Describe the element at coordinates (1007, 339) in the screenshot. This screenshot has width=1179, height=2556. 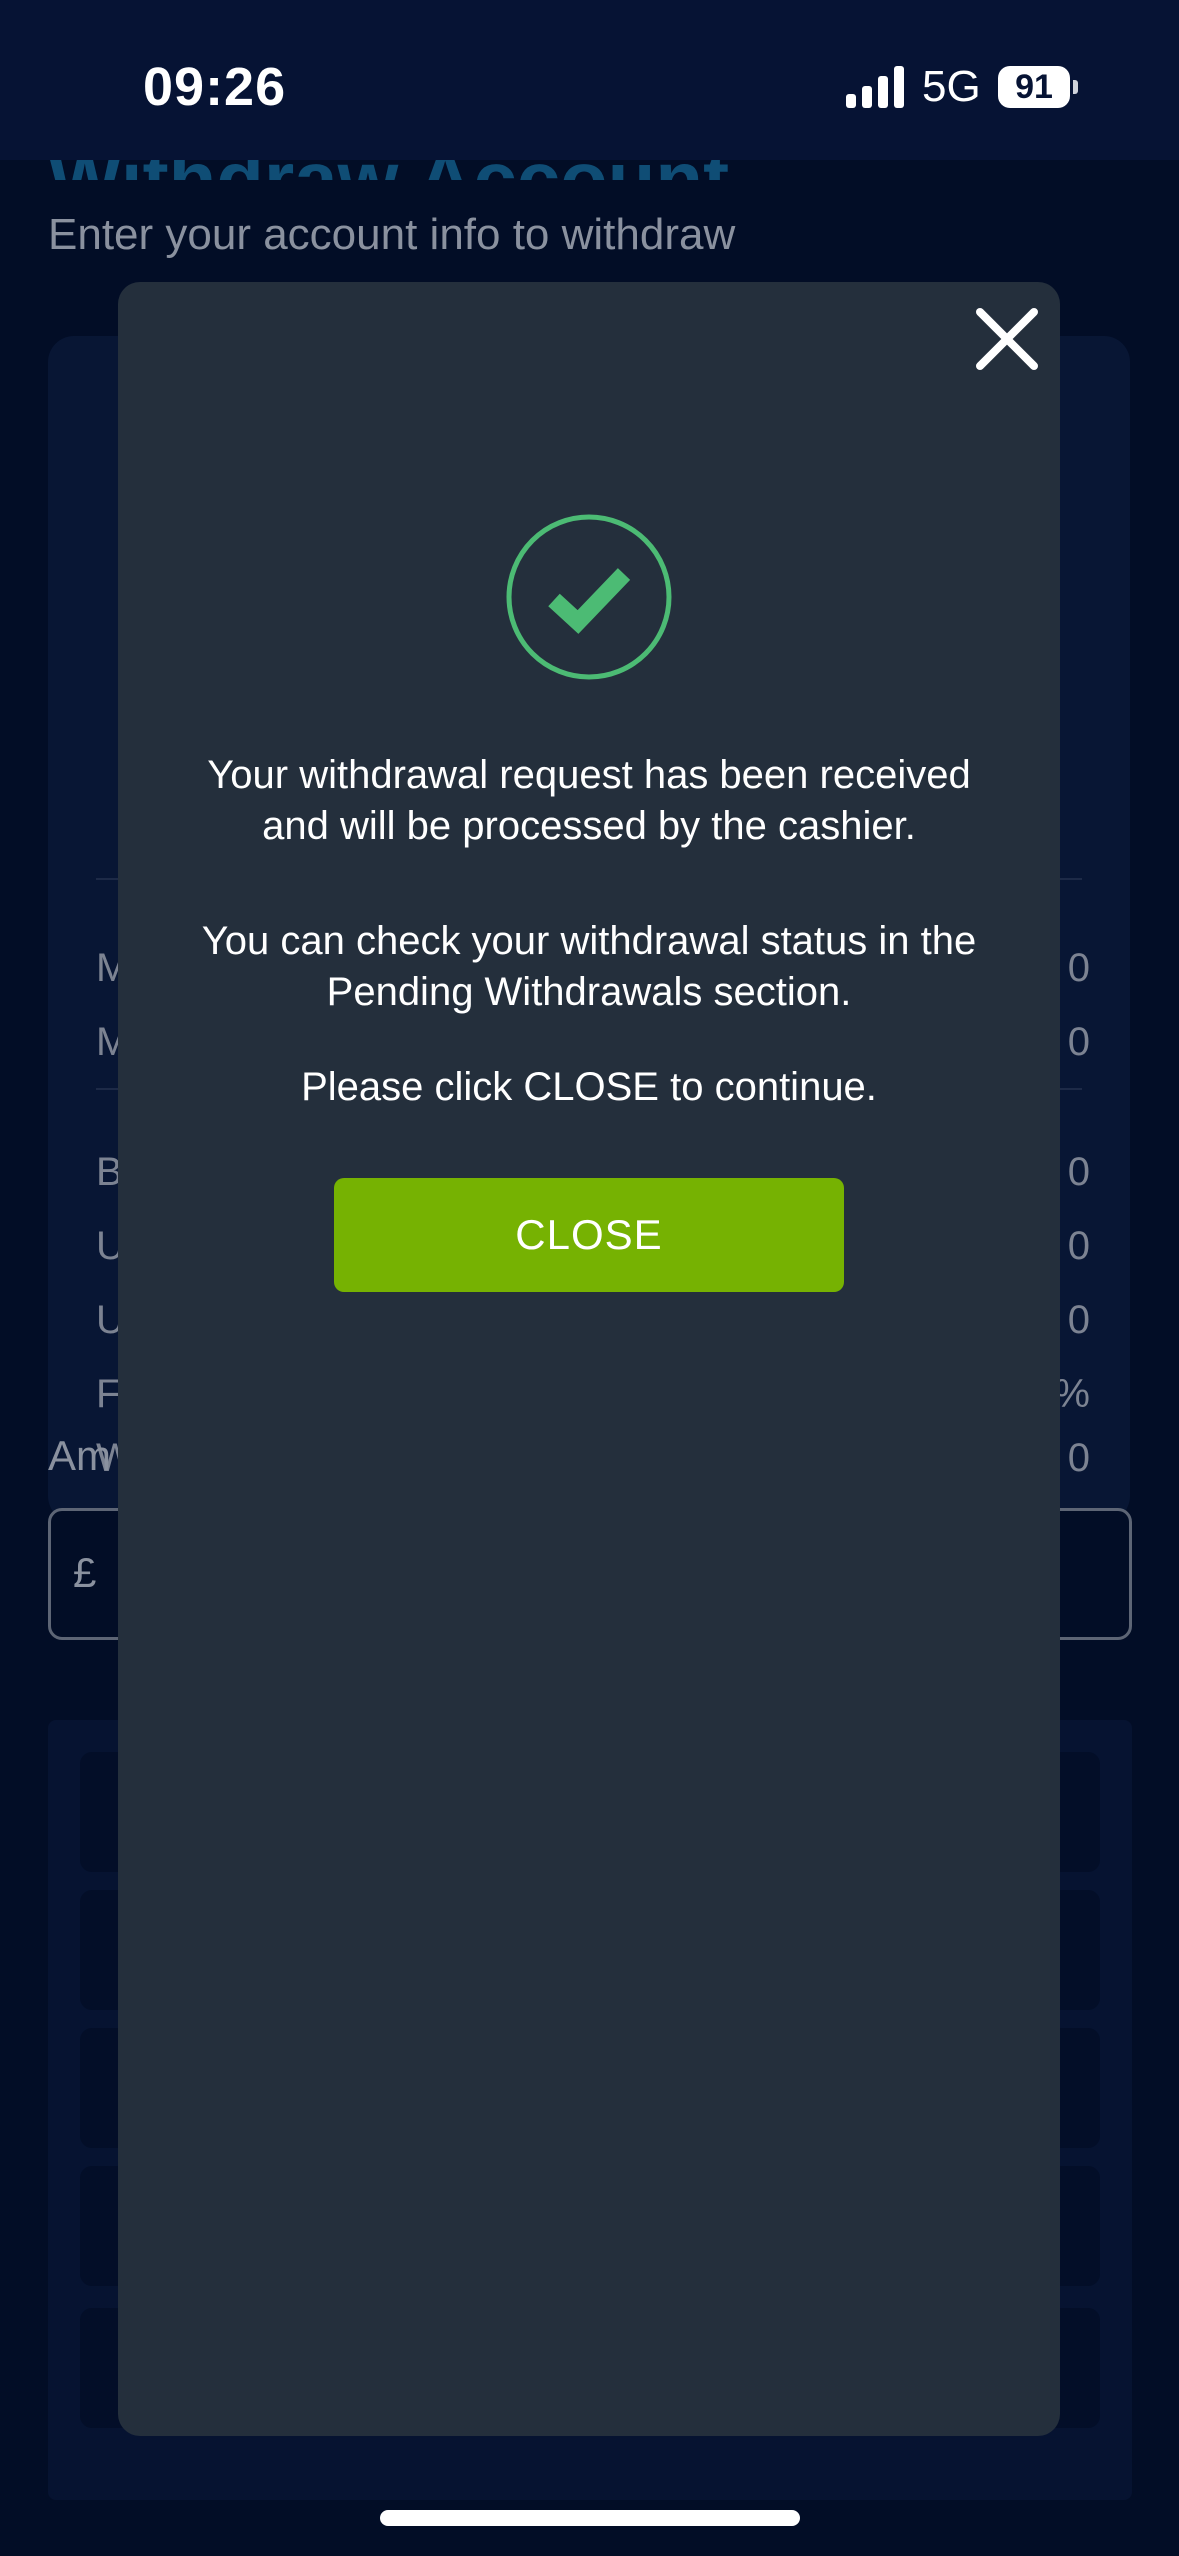
I see `close-icon` at that location.